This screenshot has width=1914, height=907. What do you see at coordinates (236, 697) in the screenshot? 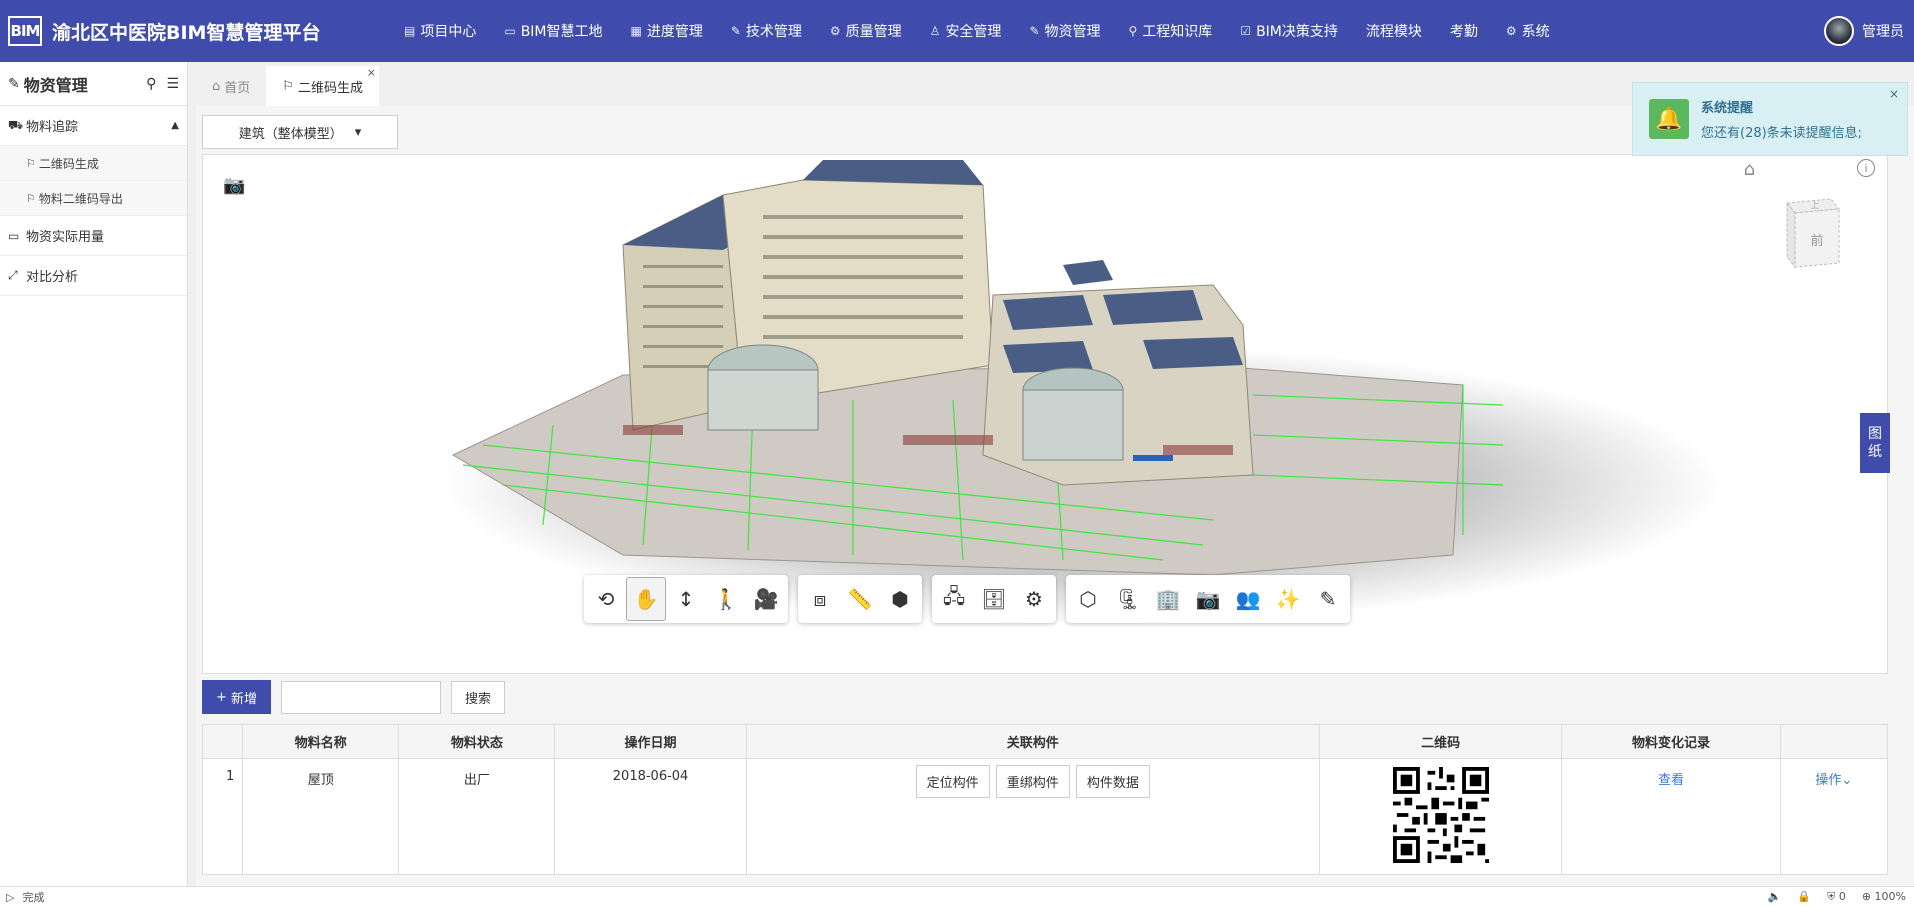
I see `add-button: + 新增` at bounding box center [236, 697].